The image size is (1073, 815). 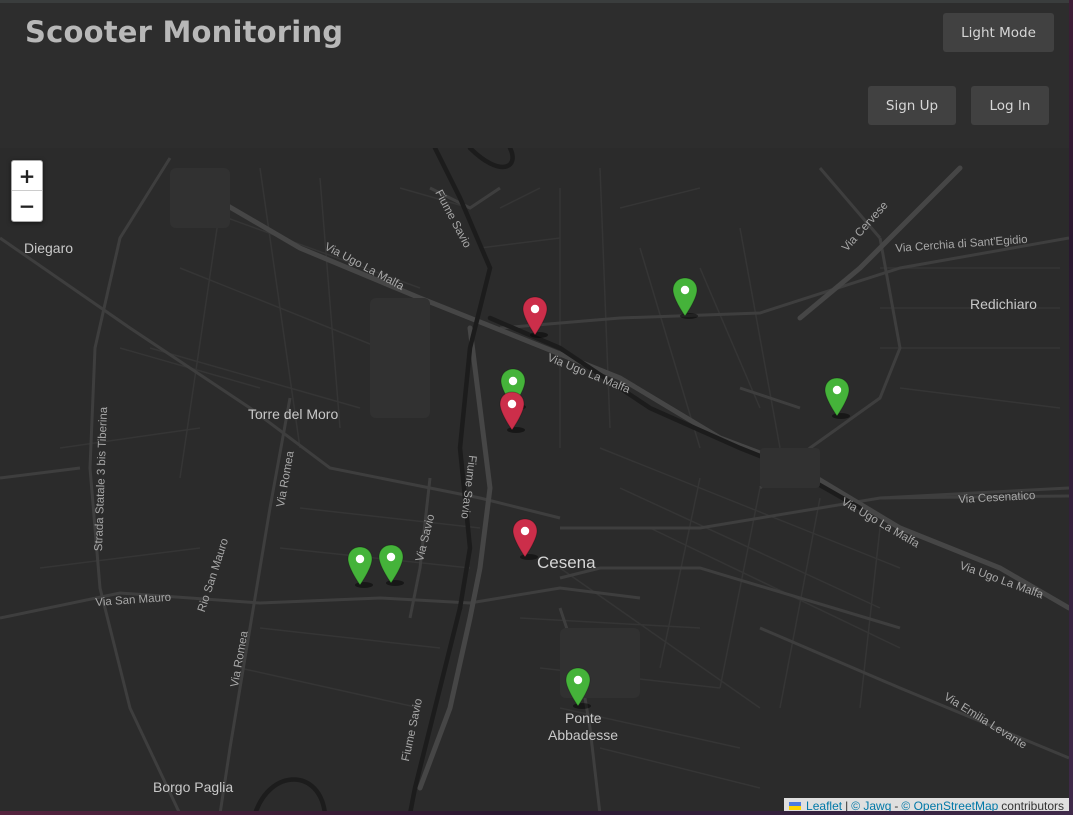 What do you see at coordinates (583, 718) in the screenshot?
I see `place-ponte: Ponte` at bounding box center [583, 718].